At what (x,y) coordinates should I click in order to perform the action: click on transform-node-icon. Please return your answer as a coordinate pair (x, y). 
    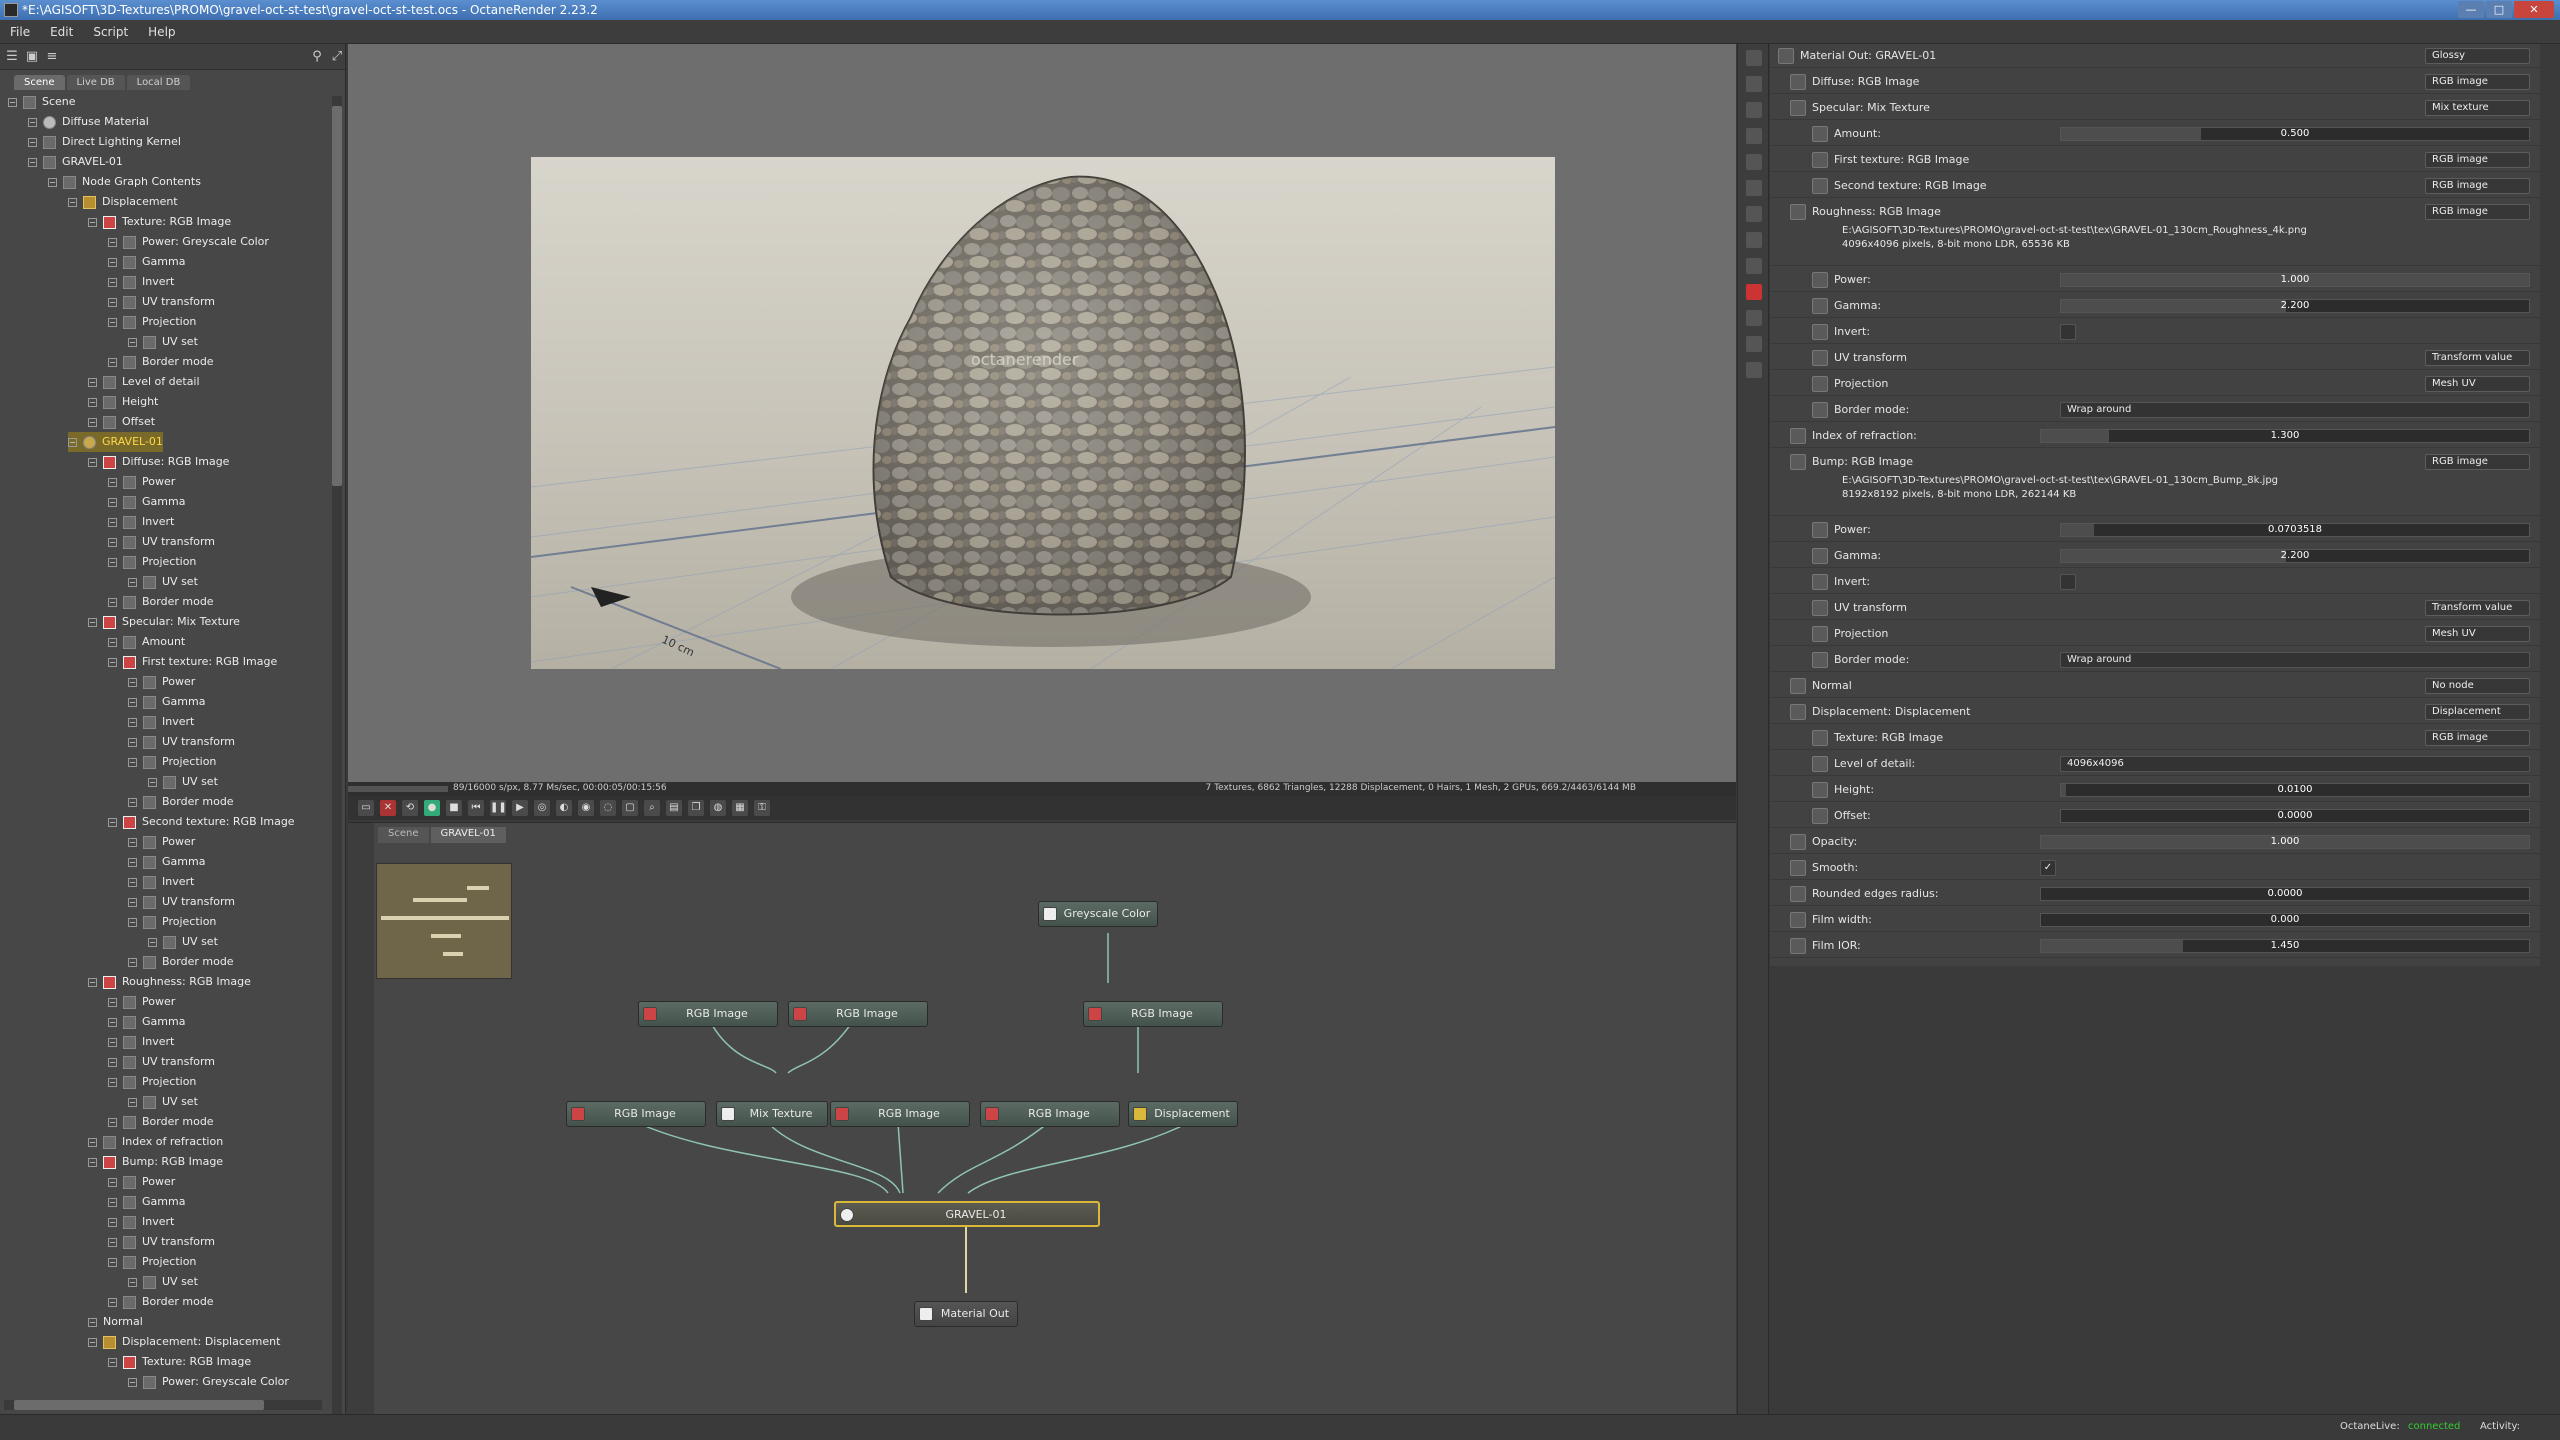
    Looking at the image, I should click on (1754, 266).